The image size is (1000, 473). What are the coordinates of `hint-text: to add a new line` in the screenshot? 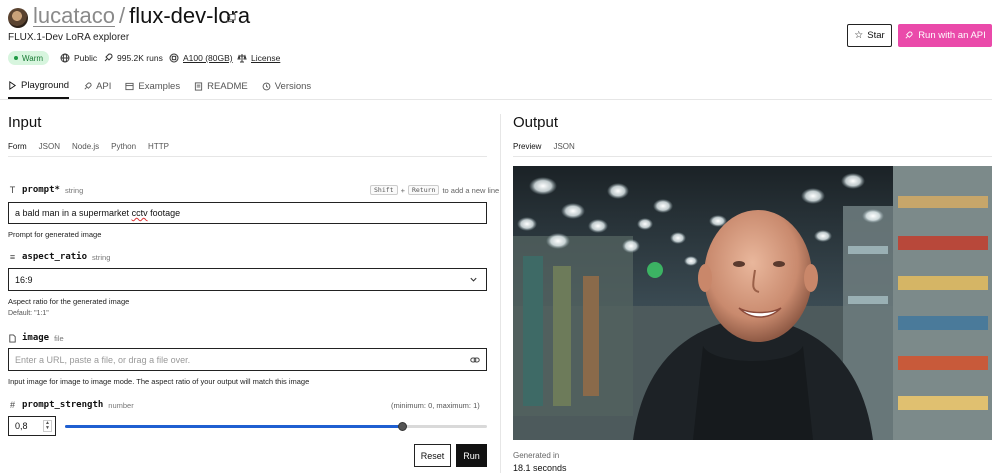 It's located at (471, 190).